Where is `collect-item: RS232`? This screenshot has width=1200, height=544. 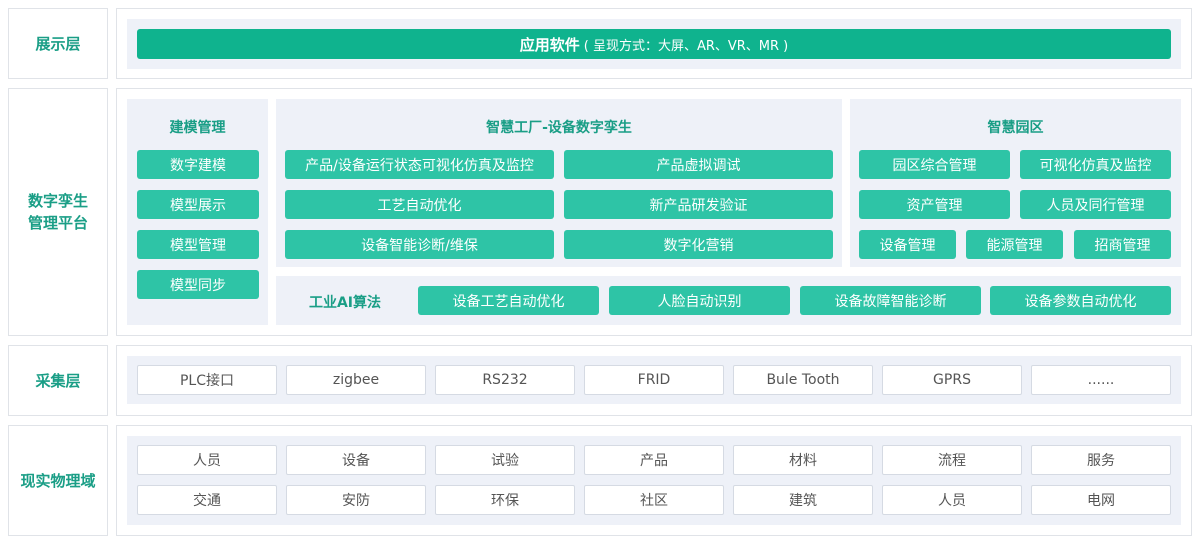 collect-item: RS232 is located at coordinates (505, 380).